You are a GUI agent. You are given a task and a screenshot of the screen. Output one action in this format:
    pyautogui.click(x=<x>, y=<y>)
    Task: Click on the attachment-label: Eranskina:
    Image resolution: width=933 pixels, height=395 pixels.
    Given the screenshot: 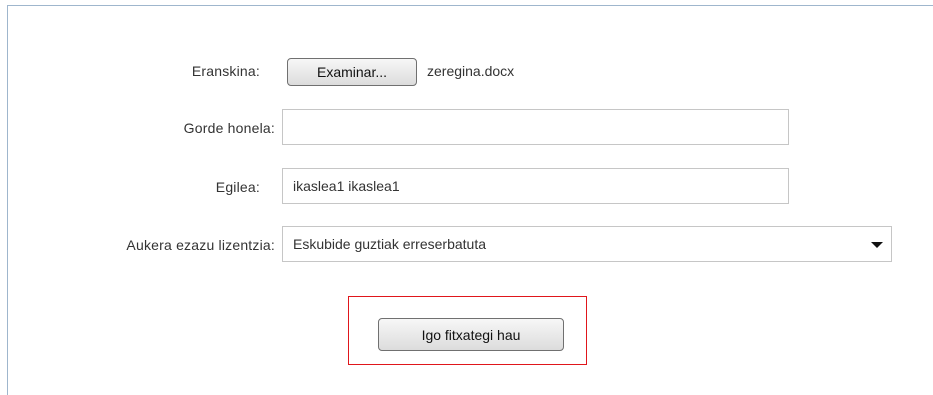 What is the action you would take?
    pyautogui.click(x=225, y=71)
    